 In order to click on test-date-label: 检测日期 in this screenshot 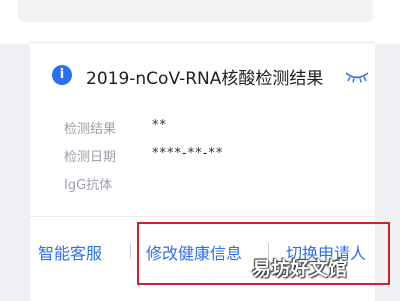, I will do `click(90, 157)`.